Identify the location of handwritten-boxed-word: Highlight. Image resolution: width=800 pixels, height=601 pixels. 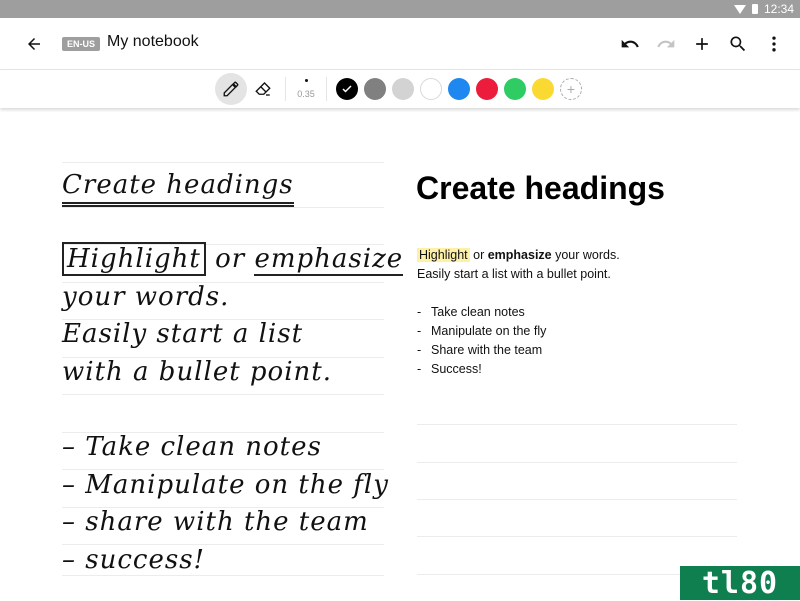
(134, 259).